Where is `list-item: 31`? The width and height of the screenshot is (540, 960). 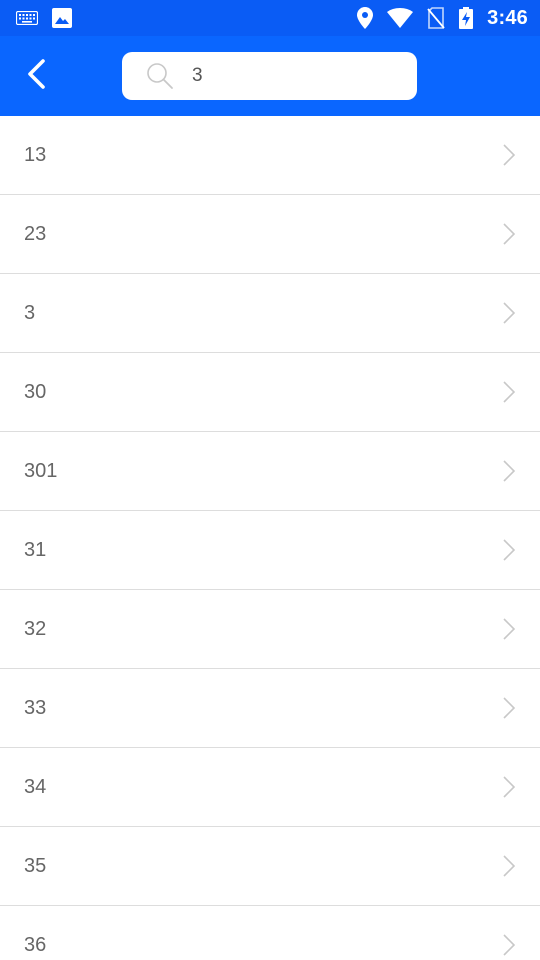 list-item: 31 is located at coordinates (270, 550).